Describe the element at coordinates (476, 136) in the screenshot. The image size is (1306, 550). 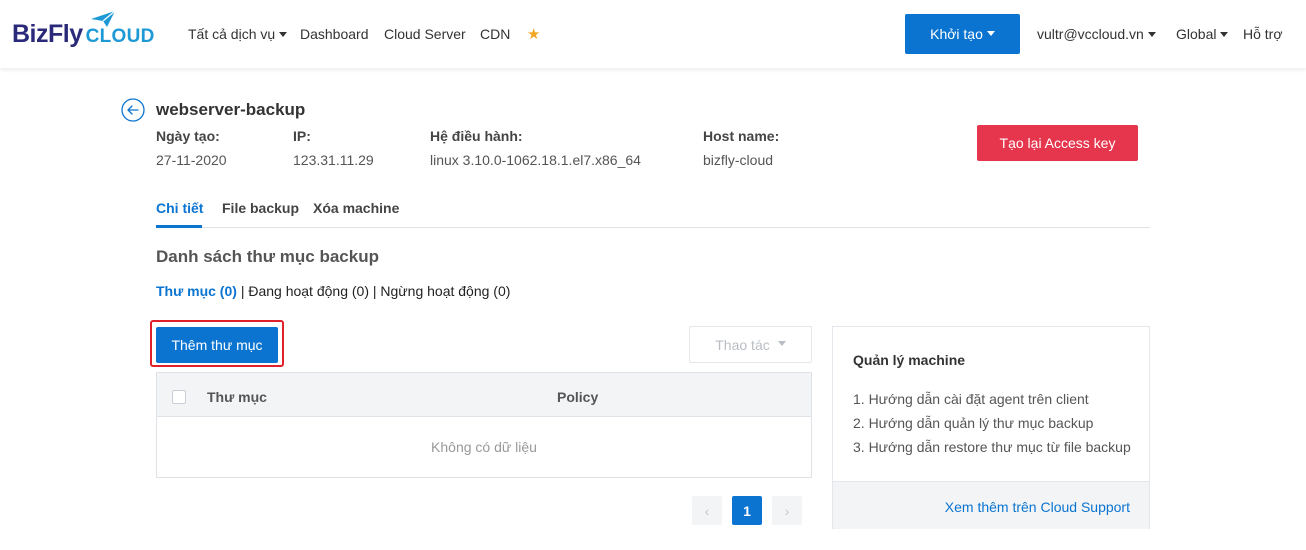
I see `os-label: Hệ điều hành:` at that location.